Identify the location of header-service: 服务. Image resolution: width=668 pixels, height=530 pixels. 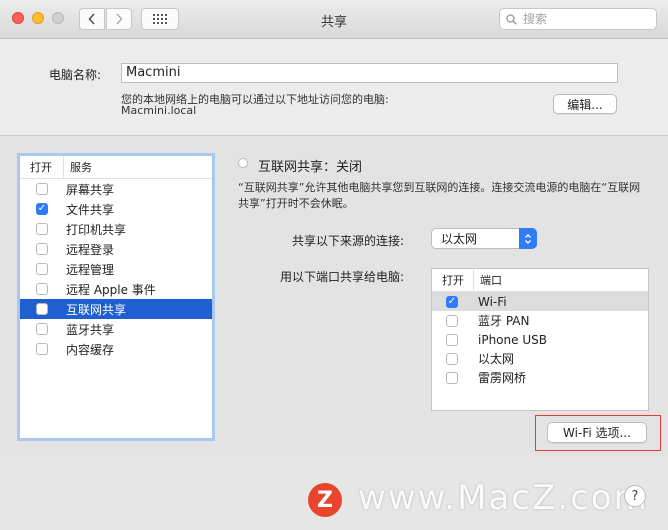
(81, 167).